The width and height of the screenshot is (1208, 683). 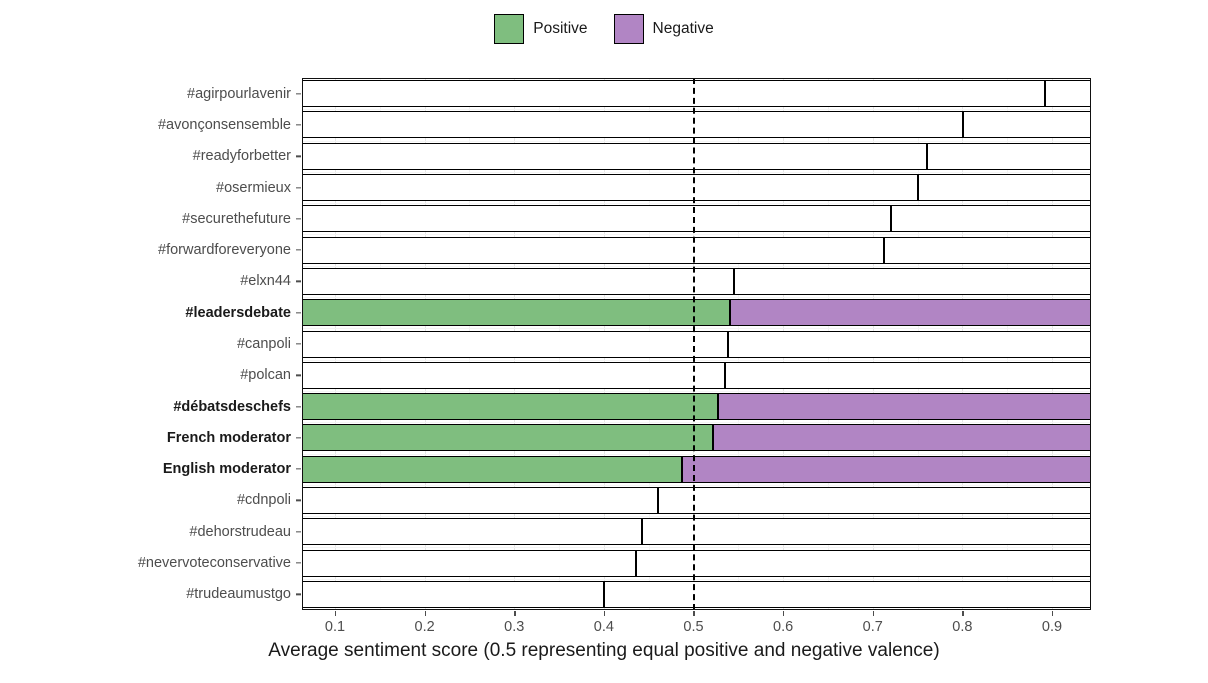 I want to click on x-tick-label: 0.6, so click(x=783, y=627).